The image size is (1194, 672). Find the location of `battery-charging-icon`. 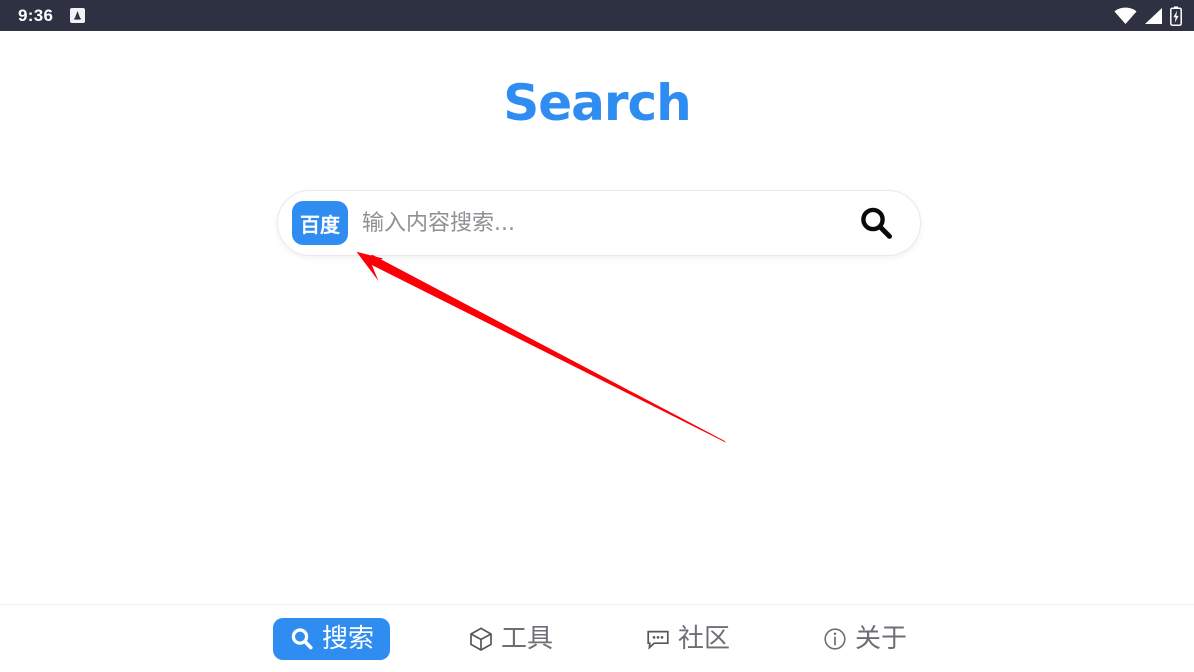

battery-charging-icon is located at coordinates (1176, 15).